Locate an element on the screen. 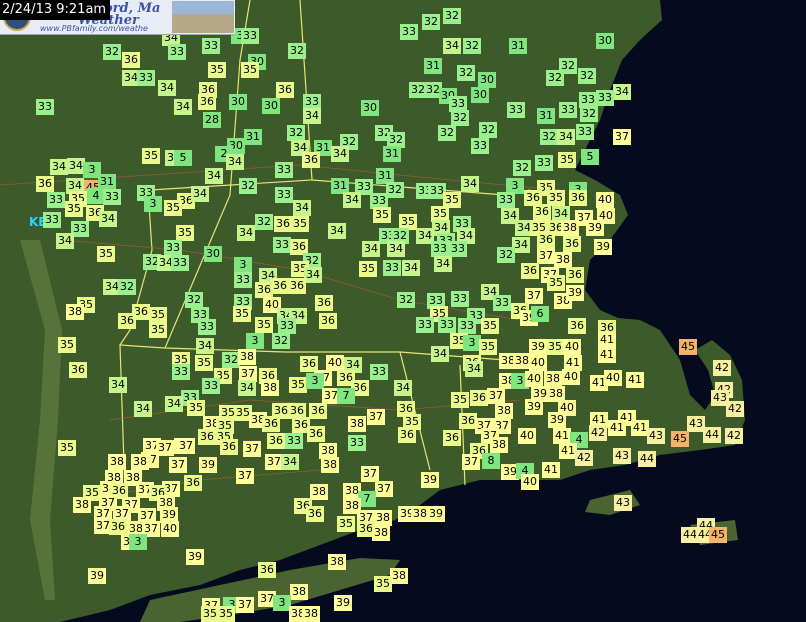 The width and height of the screenshot is (806, 622). banner-url: www.PBfamily.com/weathe is located at coordinates (94, 28).